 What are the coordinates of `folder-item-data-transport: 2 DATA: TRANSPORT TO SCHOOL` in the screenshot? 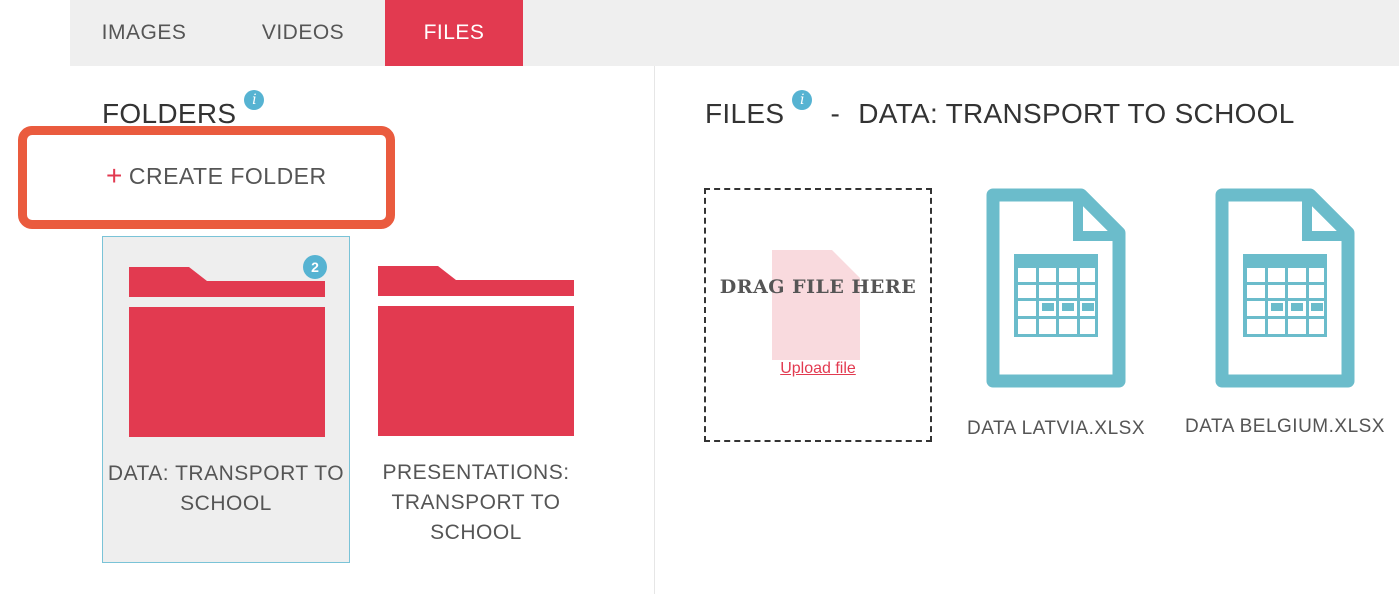 It's located at (226, 399).